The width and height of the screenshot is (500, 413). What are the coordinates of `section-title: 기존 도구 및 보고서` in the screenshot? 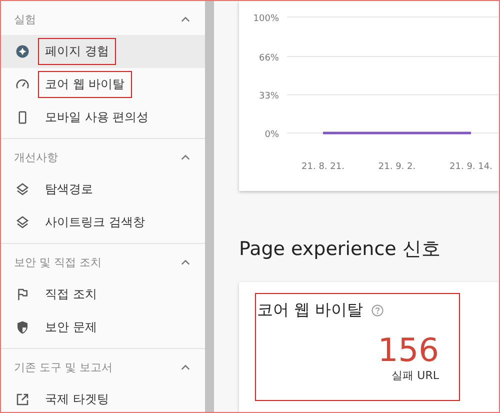 It's located at (63, 367).